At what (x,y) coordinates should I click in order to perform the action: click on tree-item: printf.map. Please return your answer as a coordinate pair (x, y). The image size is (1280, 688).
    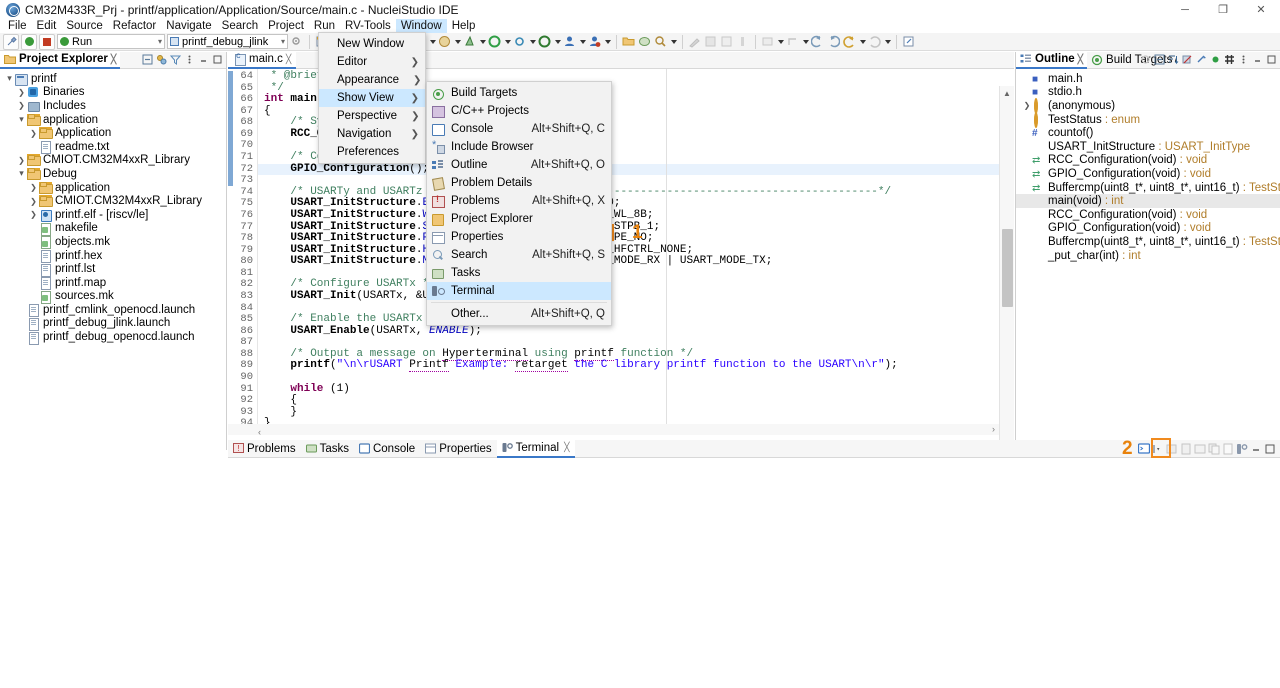
    Looking at the image, I should click on (113, 283).